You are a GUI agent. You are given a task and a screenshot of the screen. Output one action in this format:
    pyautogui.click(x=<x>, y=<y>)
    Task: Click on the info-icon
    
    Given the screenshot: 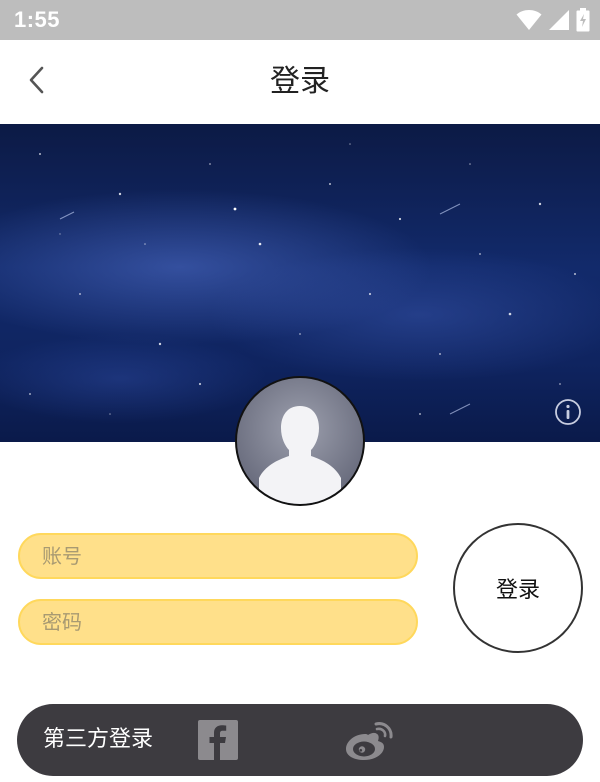 What is the action you would take?
    pyautogui.click(x=568, y=412)
    